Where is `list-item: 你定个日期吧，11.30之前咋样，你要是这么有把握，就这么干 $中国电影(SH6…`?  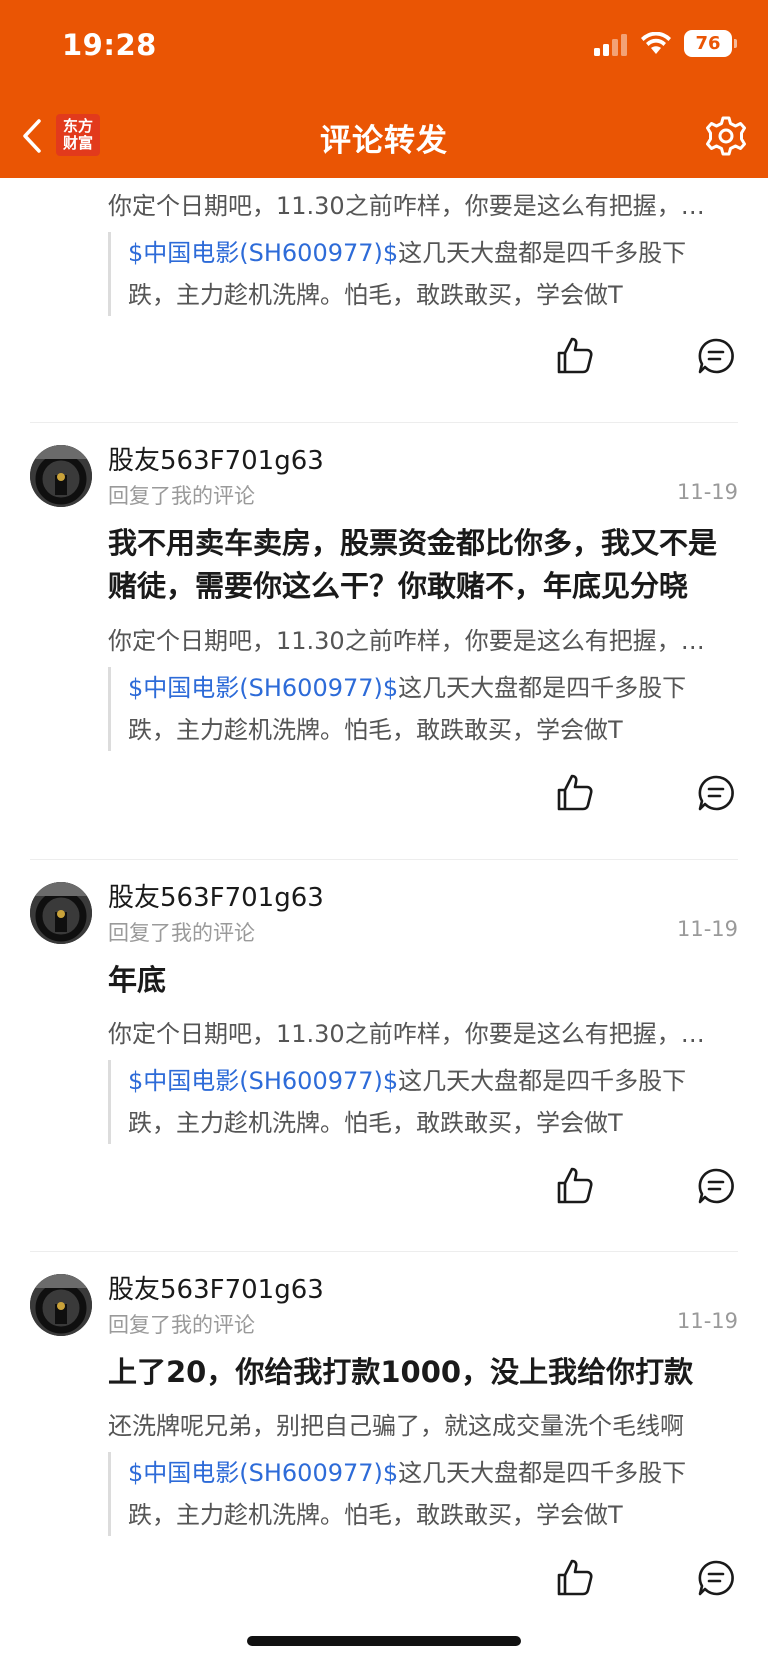 list-item: 你定个日期吧，11.30之前咋样，你要是这么有把握，就这么干 $中国电影(SH6… is located at coordinates (384, 300).